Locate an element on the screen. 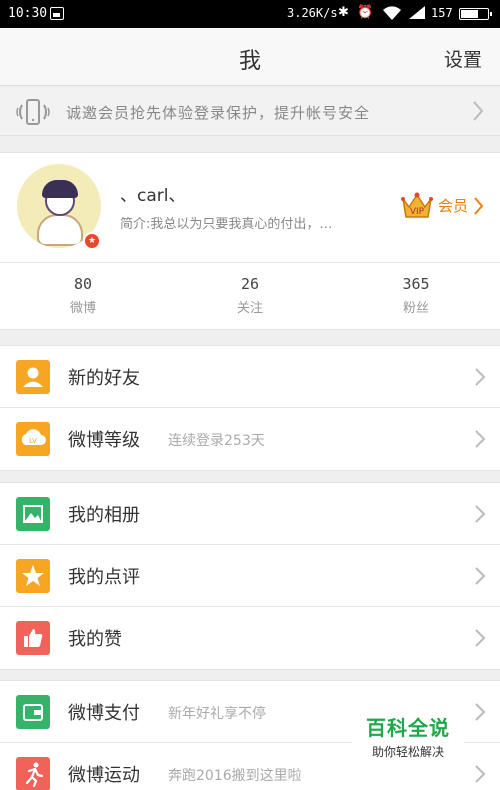 This screenshot has width=500, height=790. menu-item-label: 微博运动 is located at coordinates (104, 775).